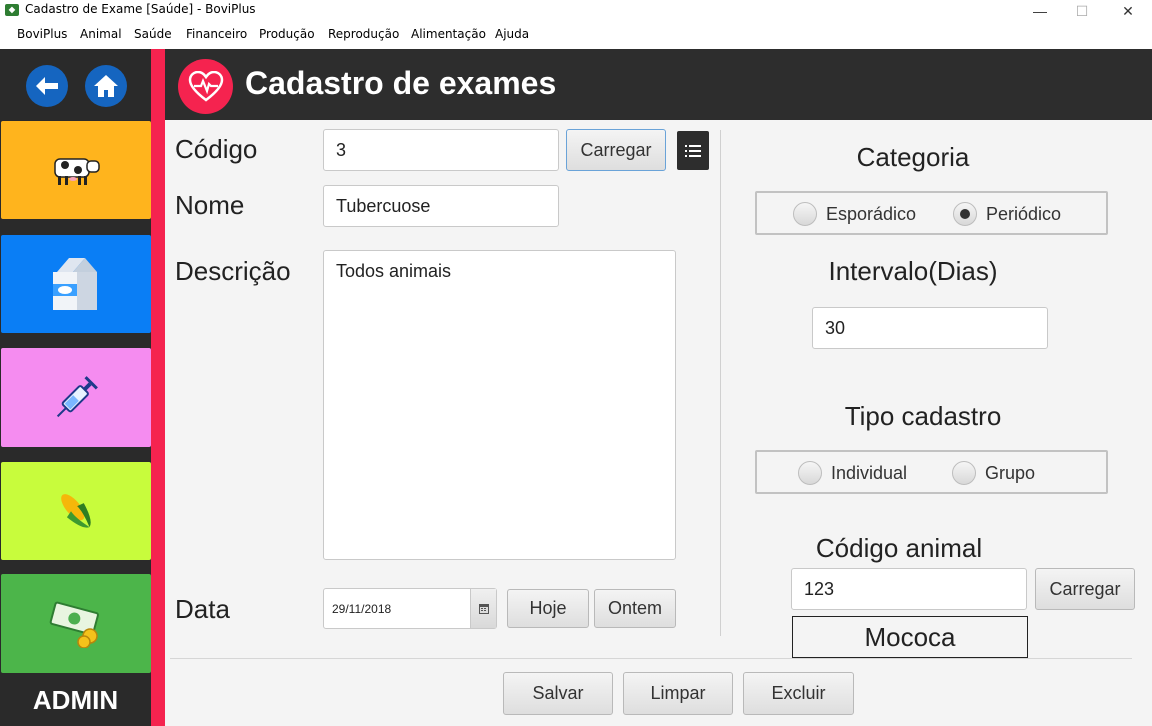 The width and height of the screenshot is (1152, 726). What do you see at coordinates (913, 157) in the screenshot?
I see `categoria-label: Categoria` at bounding box center [913, 157].